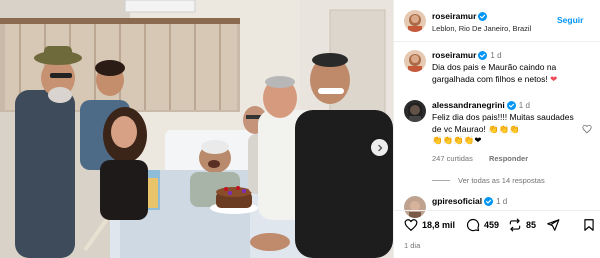  What do you see at coordinates (482, 225) in the screenshot?
I see `comment-button: 459` at bounding box center [482, 225].